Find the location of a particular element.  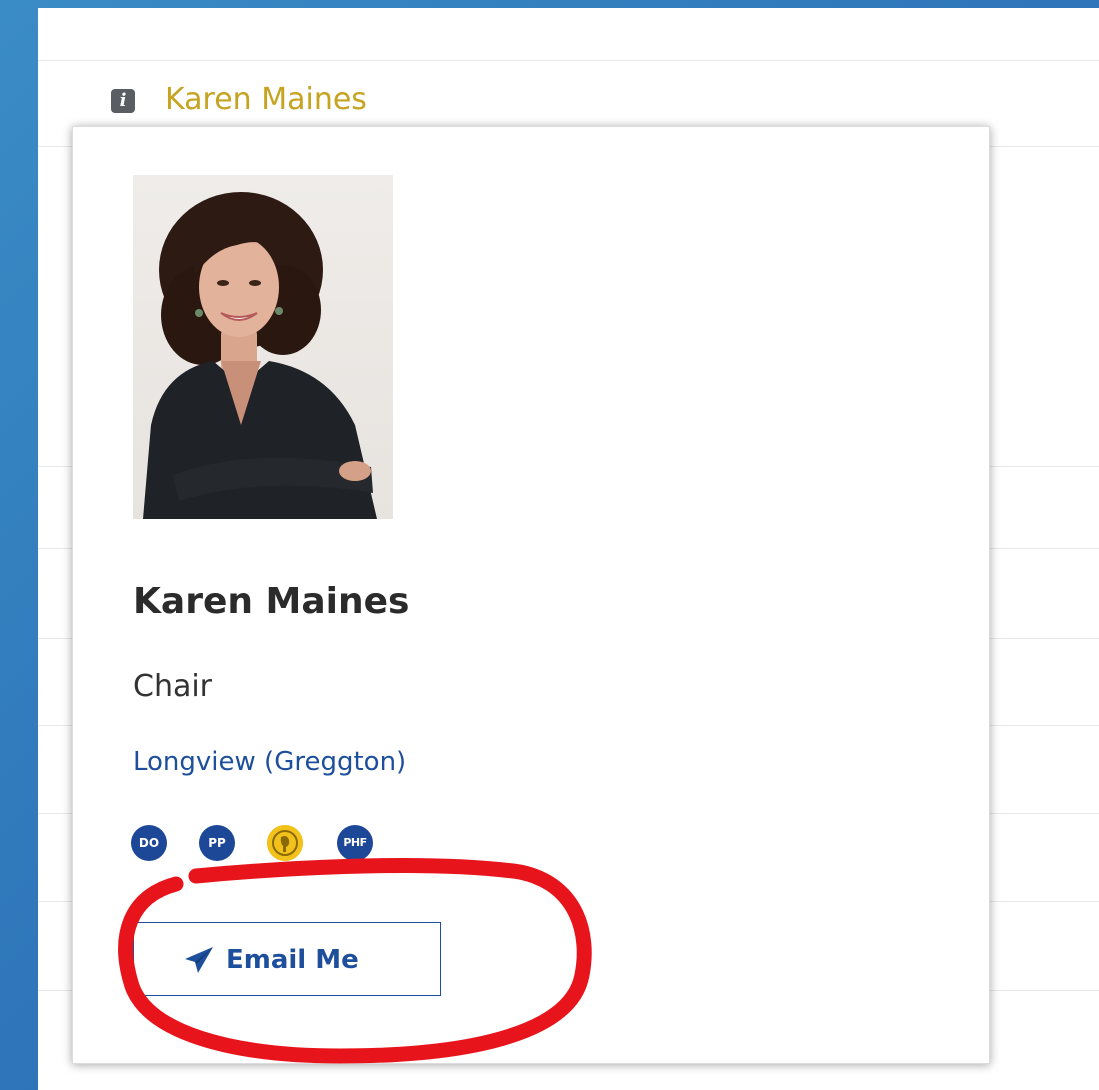

member-name-link: Karen Maines is located at coordinates (266, 100).